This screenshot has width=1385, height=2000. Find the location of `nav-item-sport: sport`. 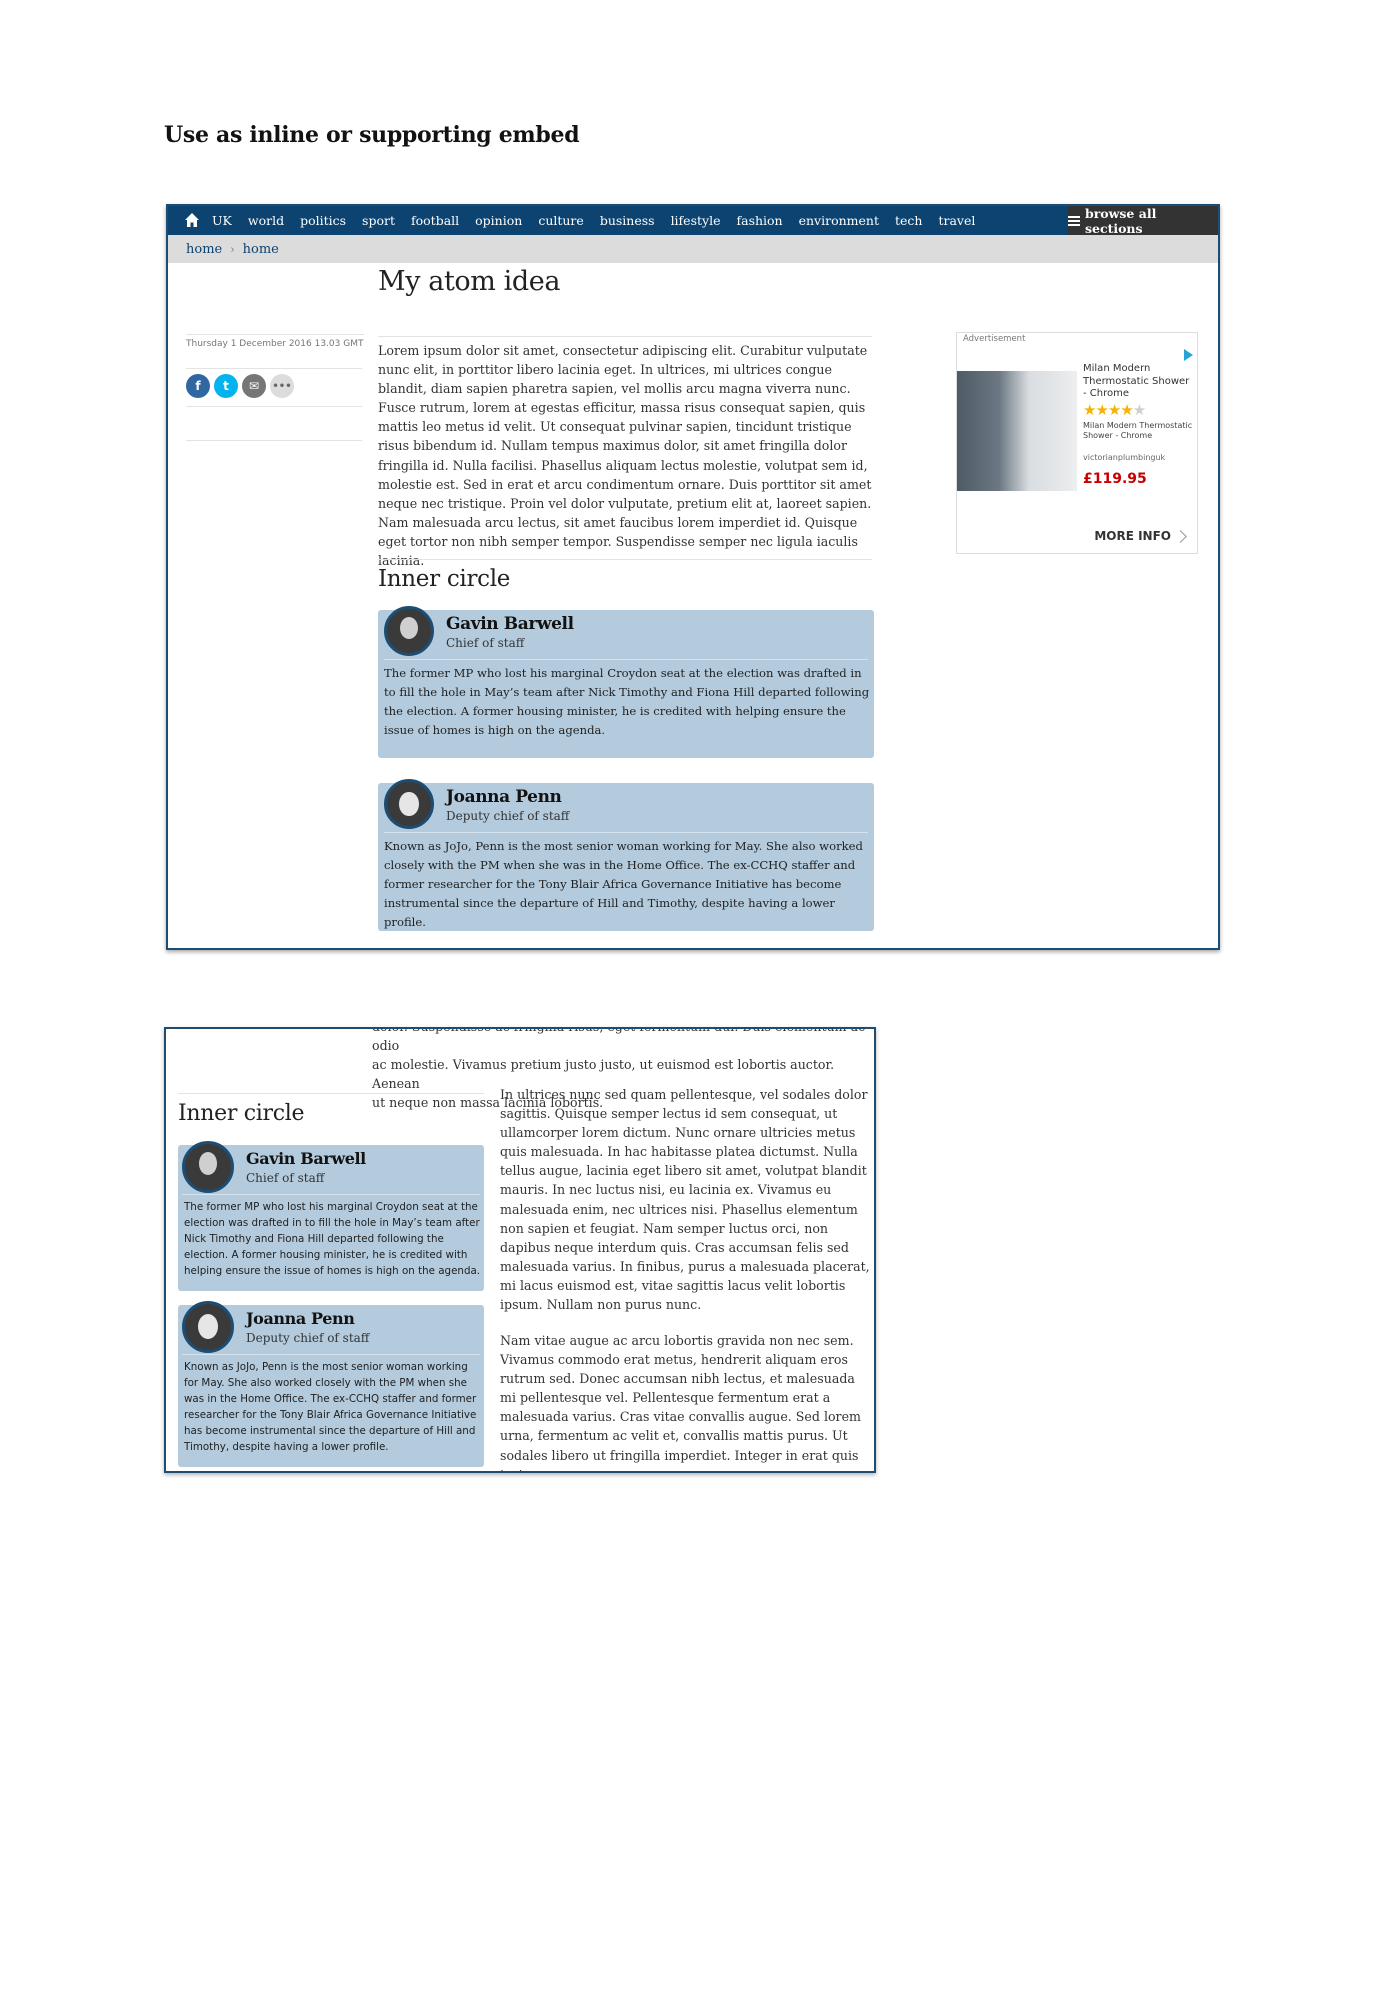

nav-item-sport: sport is located at coordinates (378, 220).